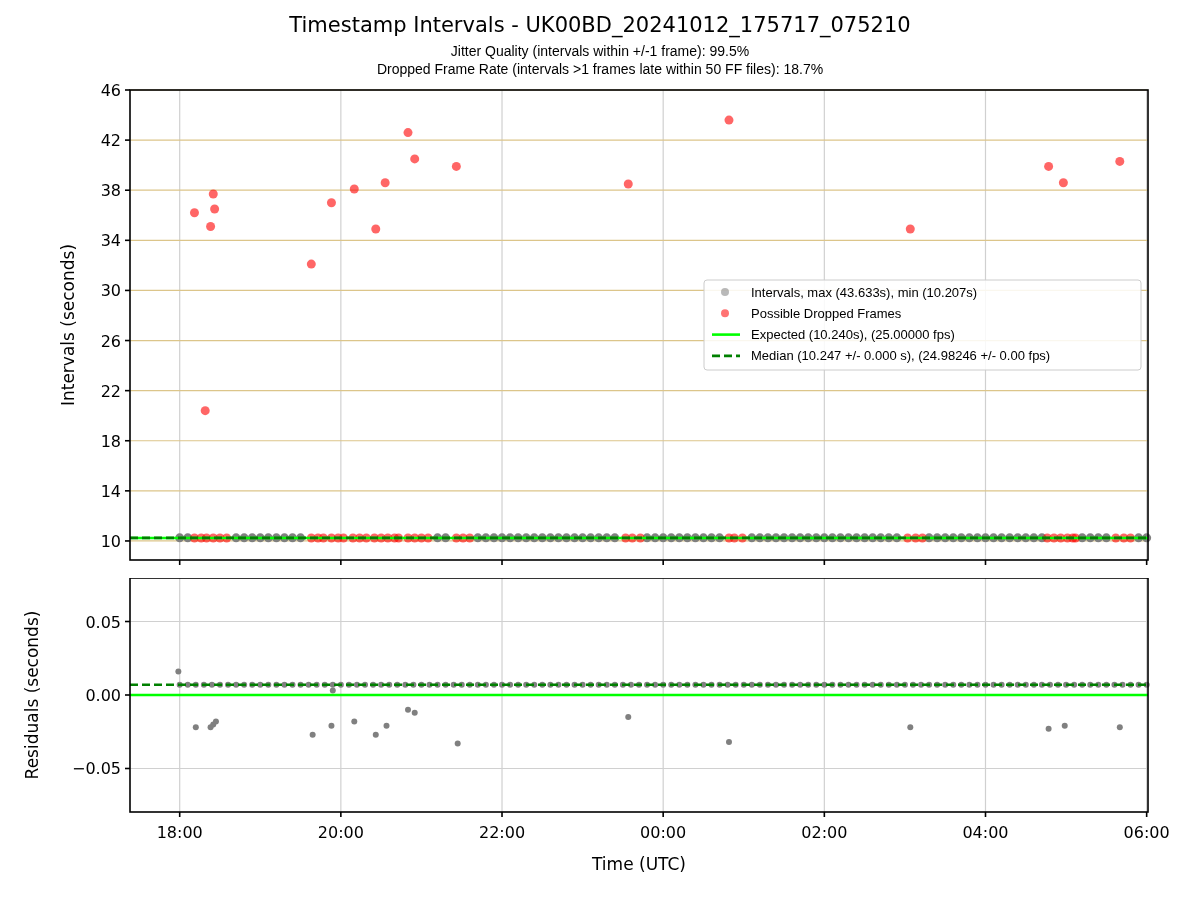  I want to click on x-tick-label: 00:00, so click(663, 832).